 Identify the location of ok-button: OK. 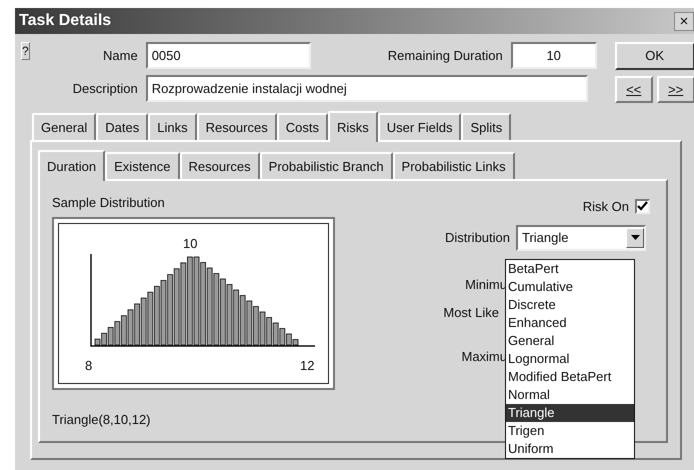
(654, 56).